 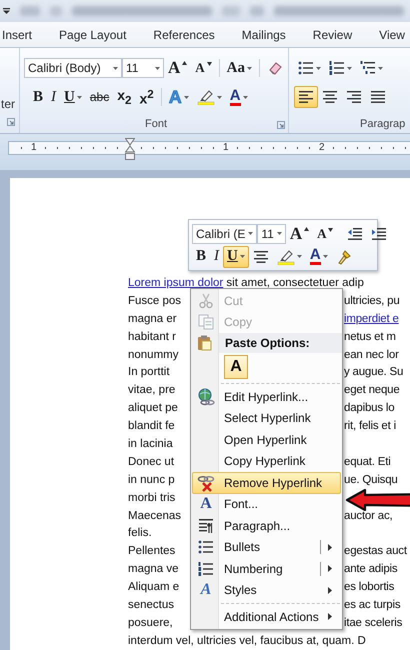 What do you see at coordinates (337, 68) in the screenshot?
I see `numbering-icon` at bounding box center [337, 68].